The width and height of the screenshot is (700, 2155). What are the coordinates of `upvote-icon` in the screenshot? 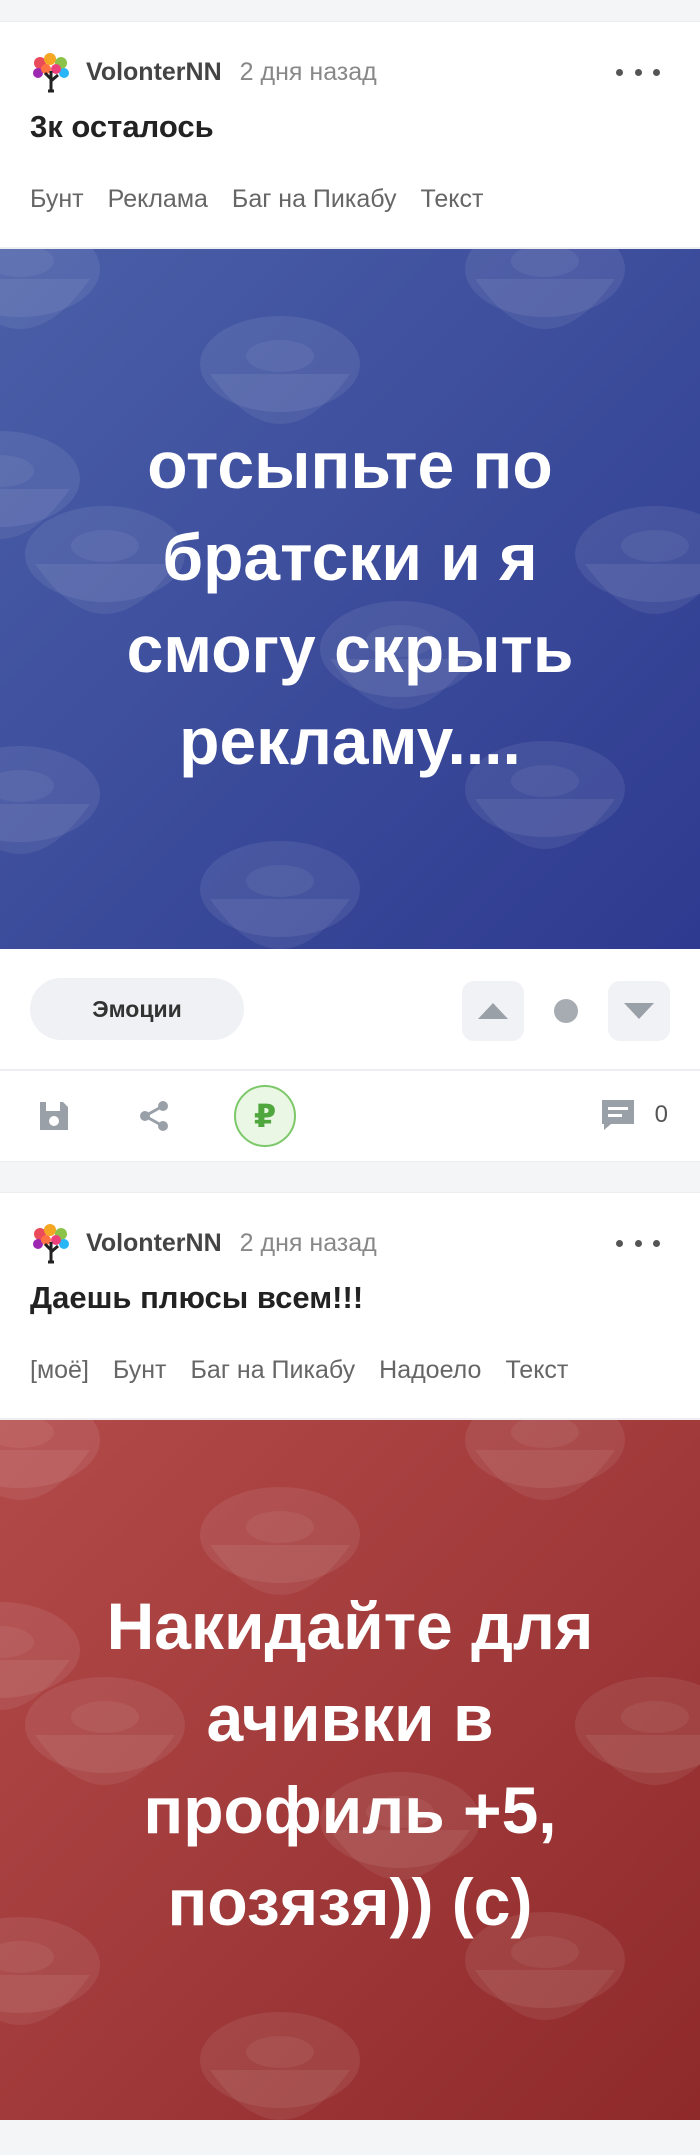 It's located at (493, 1011).